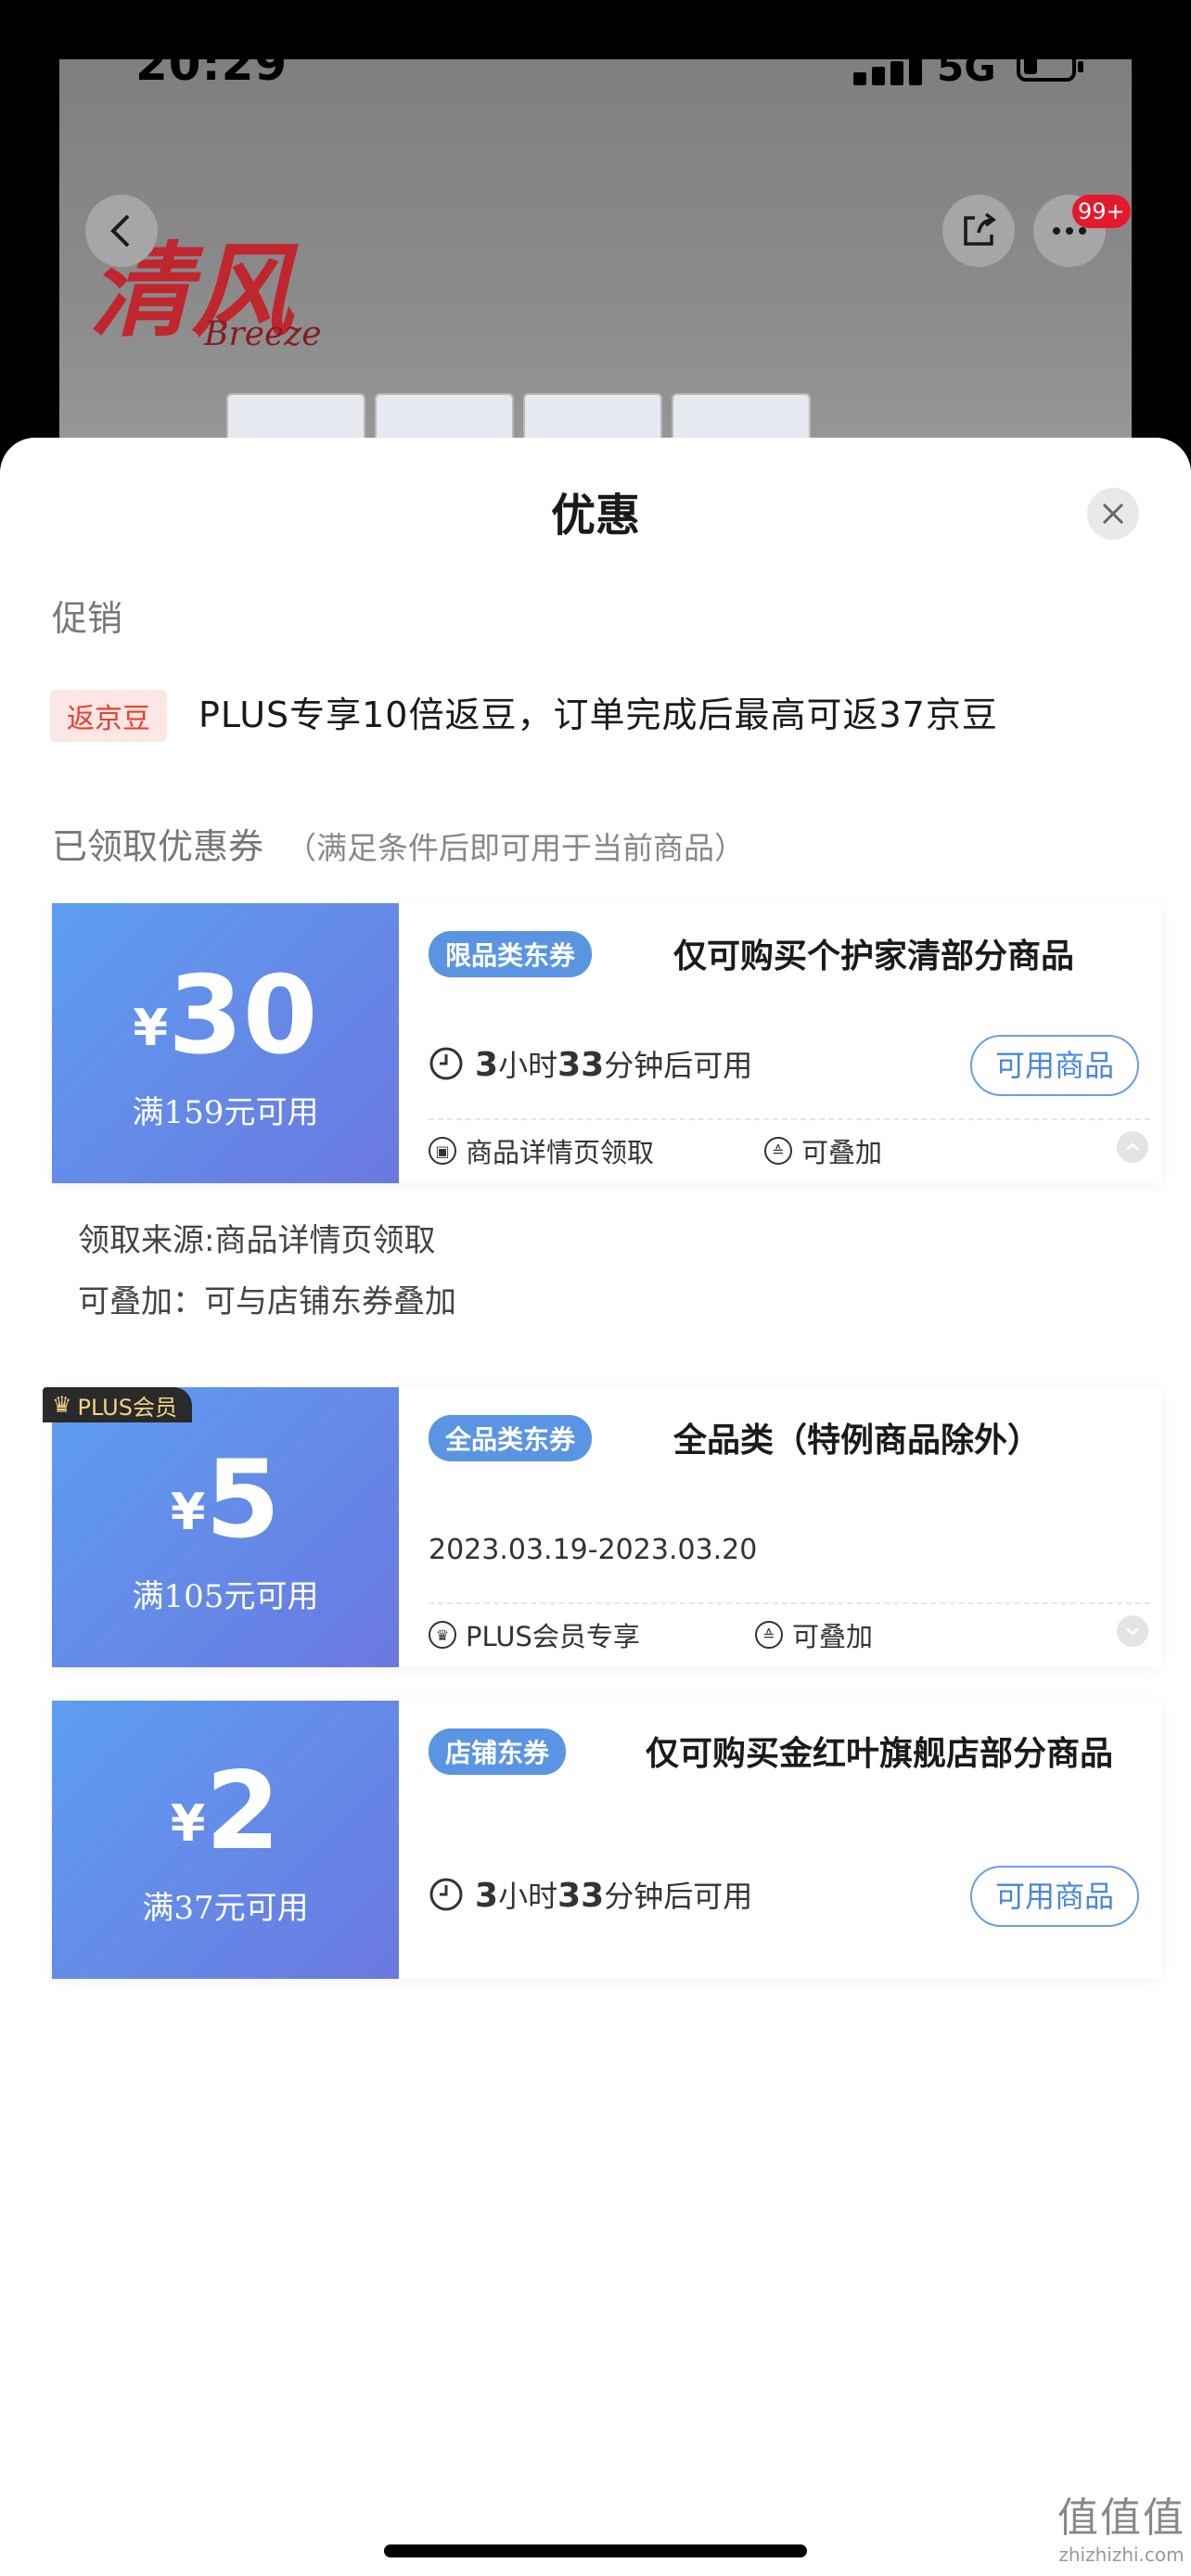 The image size is (1191, 2576). What do you see at coordinates (857, 1441) in the screenshot?
I see `coupon-description: 全品类（特例商品除外）` at bounding box center [857, 1441].